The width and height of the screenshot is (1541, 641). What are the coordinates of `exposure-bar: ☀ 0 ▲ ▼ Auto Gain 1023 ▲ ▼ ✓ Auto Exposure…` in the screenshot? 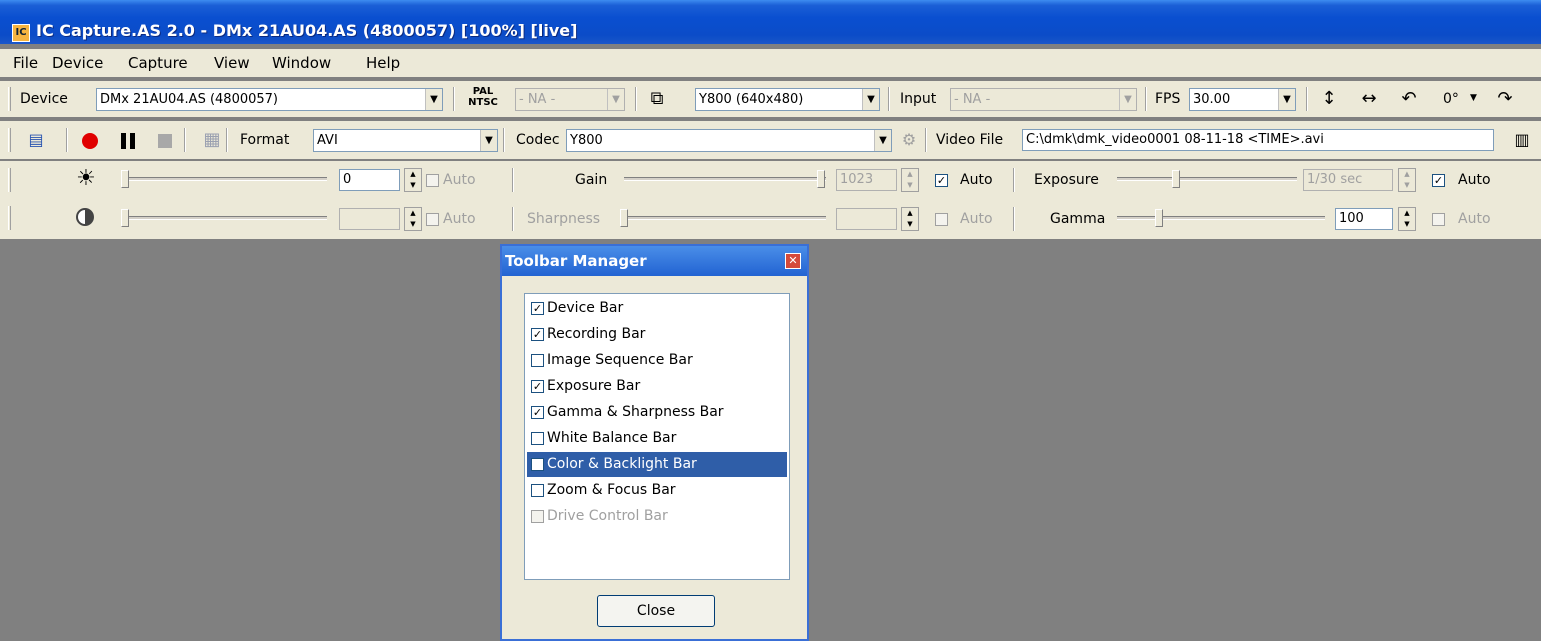 It's located at (770, 180).